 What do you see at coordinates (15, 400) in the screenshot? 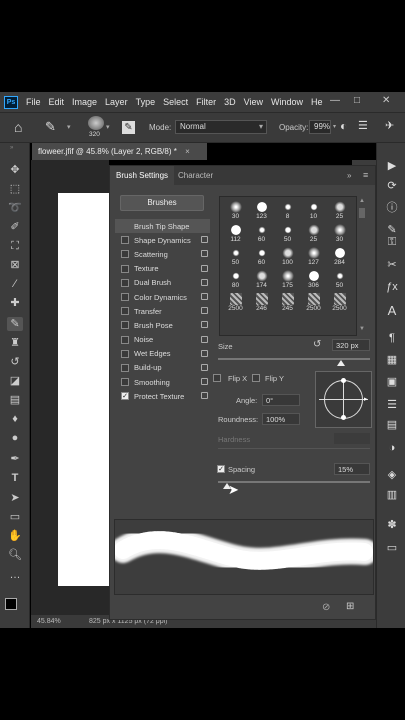
I see `gradient-tool-icon: ▤` at bounding box center [15, 400].